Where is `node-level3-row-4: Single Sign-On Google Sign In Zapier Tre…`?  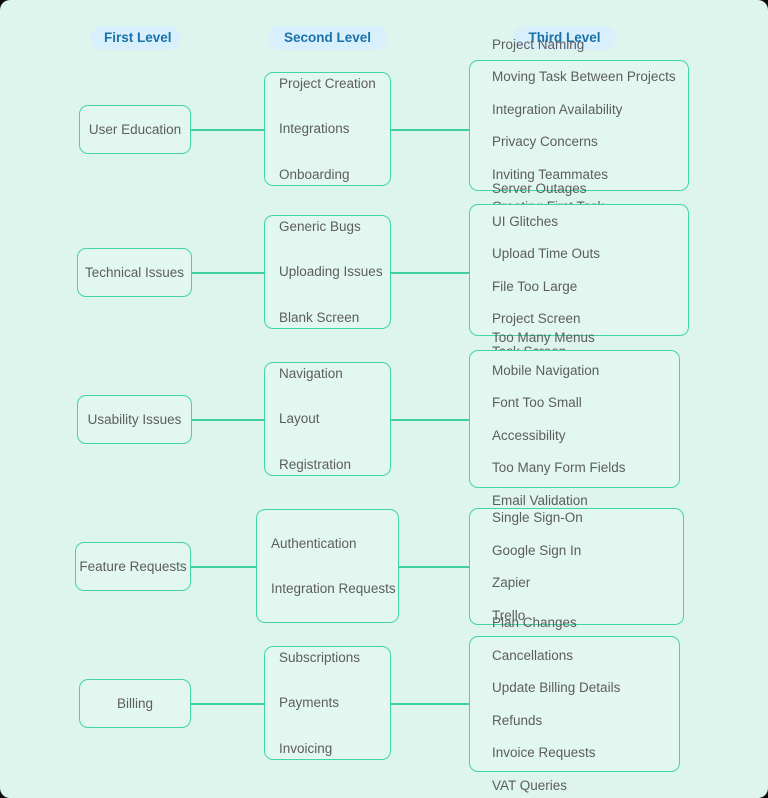 node-level3-row-4: Single Sign-On Google Sign In Zapier Tre… is located at coordinates (576, 566).